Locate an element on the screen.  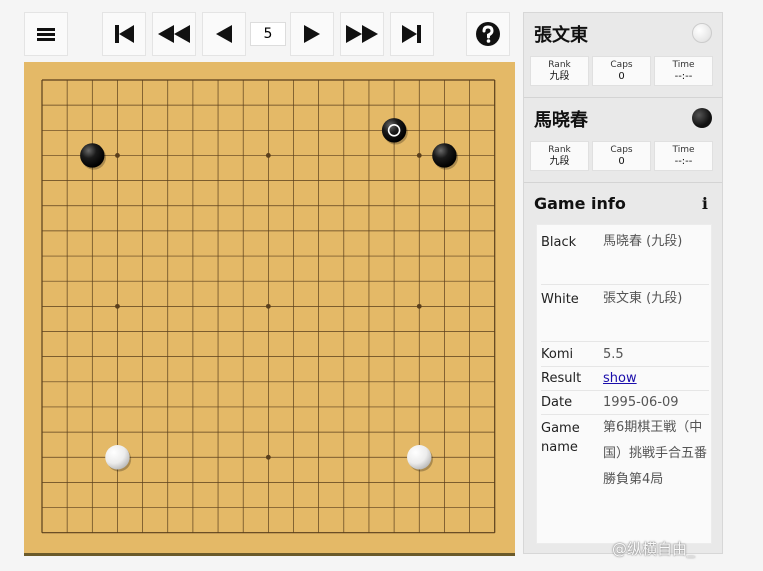
previous-move-button is located at coordinates (224, 34).